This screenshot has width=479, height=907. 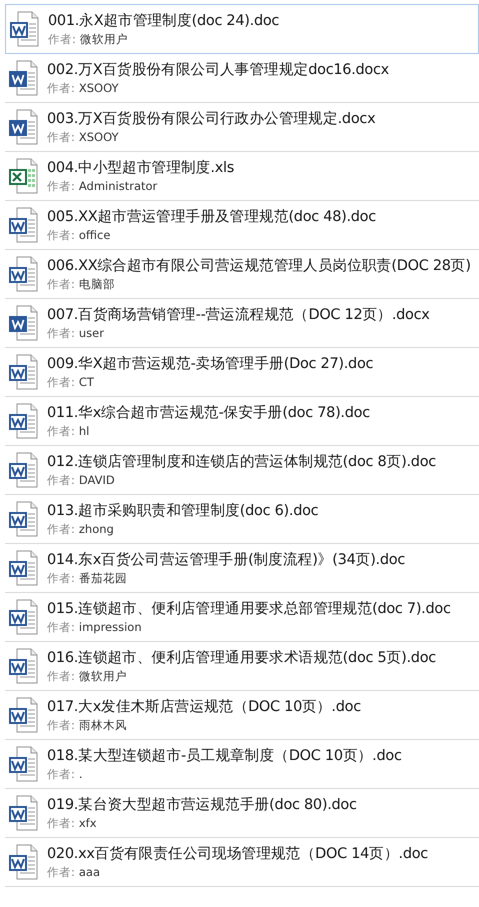 I want to click on file-list-item: 018.某大型连锁超市-员工规章制度（DOC 10页）.doc 作者: ., so click(x=242, y=764).